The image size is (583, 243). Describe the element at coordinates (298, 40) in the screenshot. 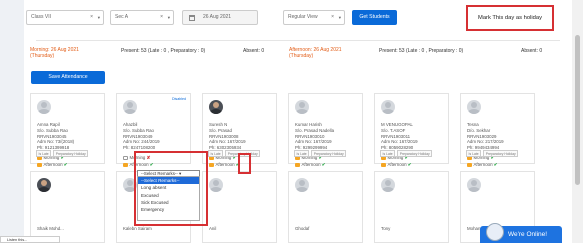

I see `divider` at that location.